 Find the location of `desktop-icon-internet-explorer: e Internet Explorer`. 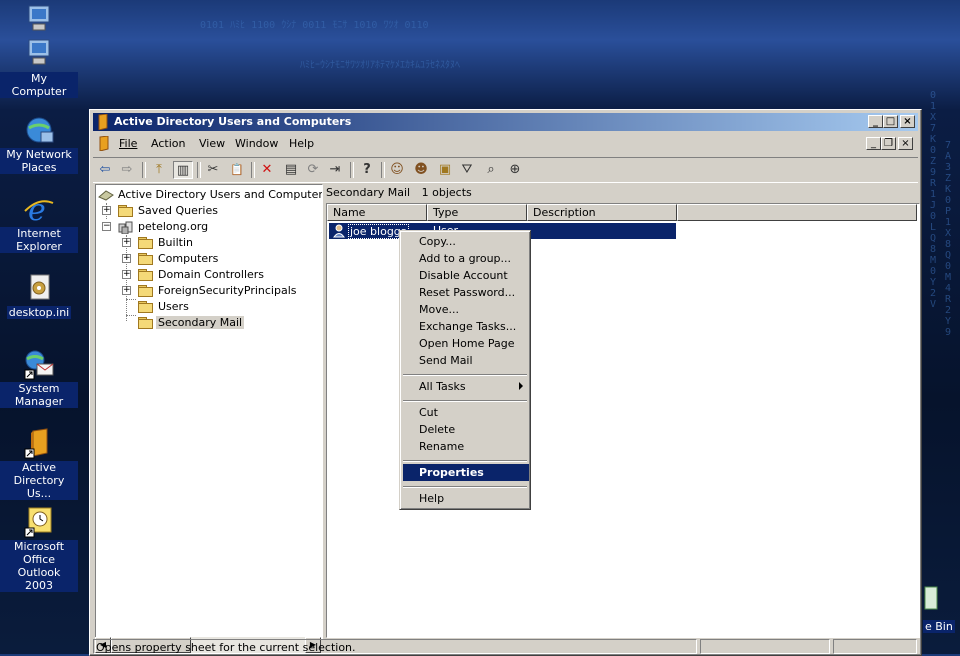

desktop-icon-internet-explorer: e Internet Explorer is located at coordinates (39, 223).